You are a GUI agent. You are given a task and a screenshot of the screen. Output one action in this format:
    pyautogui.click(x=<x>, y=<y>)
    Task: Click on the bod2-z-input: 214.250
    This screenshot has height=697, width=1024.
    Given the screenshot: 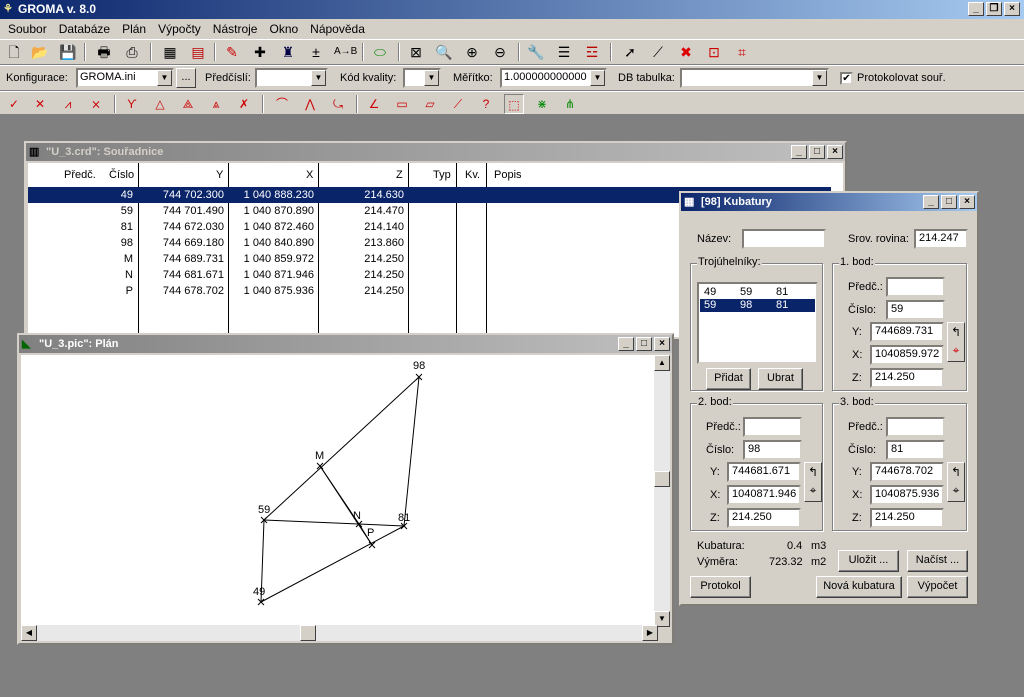 What is the action you would take?
    pyautogui.click(x=764, y=518)
    